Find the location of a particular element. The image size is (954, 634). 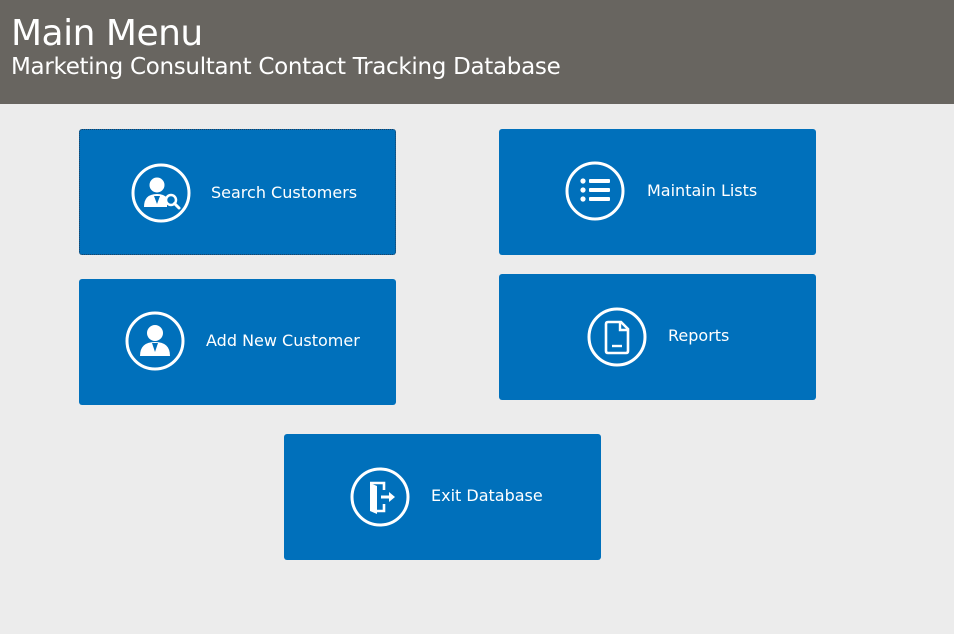

user-search-icon is located at coordinates (161, 193).